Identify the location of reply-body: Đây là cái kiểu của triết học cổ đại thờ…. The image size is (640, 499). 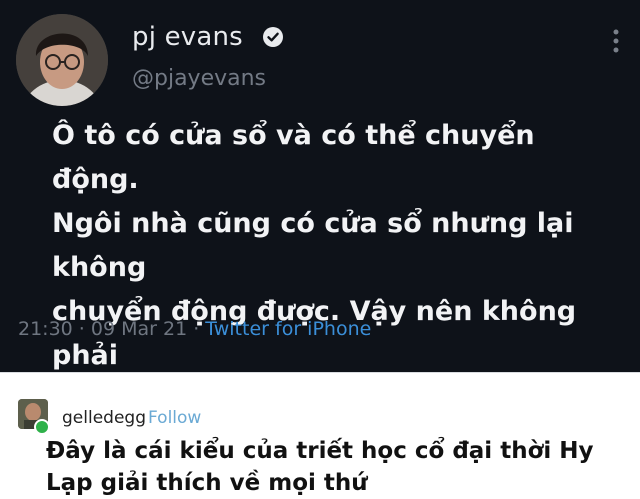
(320, 467).